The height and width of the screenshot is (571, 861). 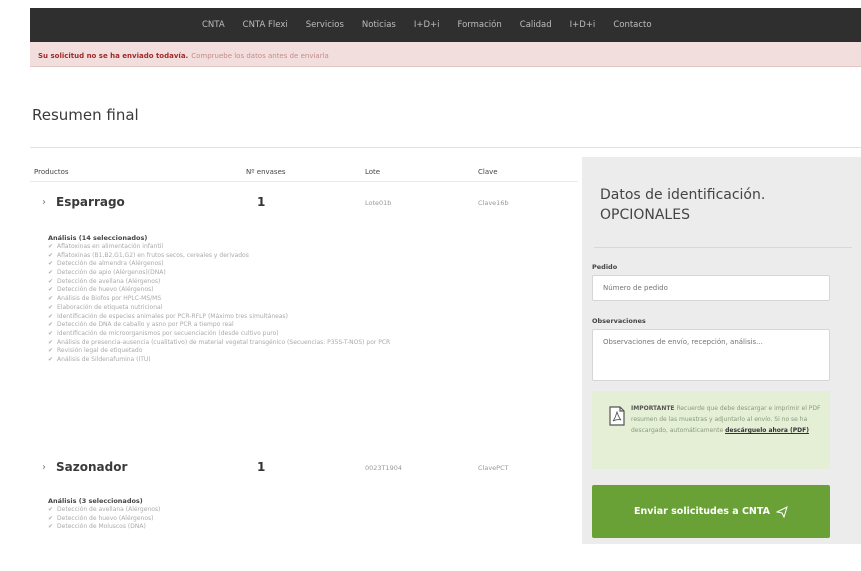 I want to click on col-clave: Clave, so click(x=488, y=172).